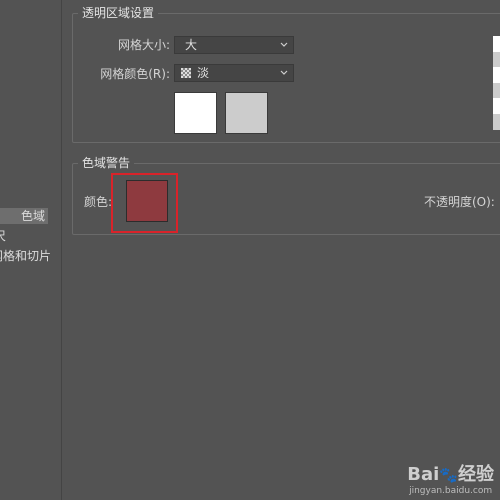  I want to click on grid-color-swatch-dark, so click(246, 113).